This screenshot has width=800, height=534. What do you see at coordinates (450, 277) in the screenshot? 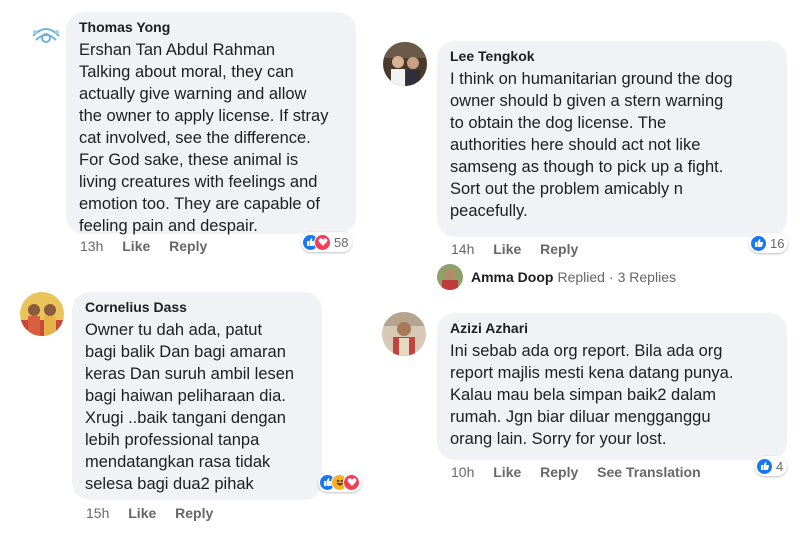
I see `reply-author-avatar` at bounding box center [450, 277].